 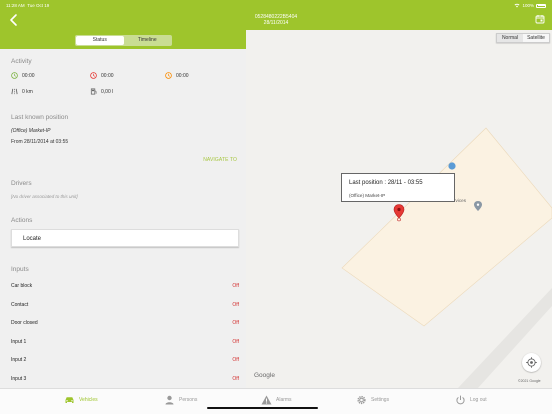 I want to click on idle-time-value: 00:00, so click(x=107, y=75).